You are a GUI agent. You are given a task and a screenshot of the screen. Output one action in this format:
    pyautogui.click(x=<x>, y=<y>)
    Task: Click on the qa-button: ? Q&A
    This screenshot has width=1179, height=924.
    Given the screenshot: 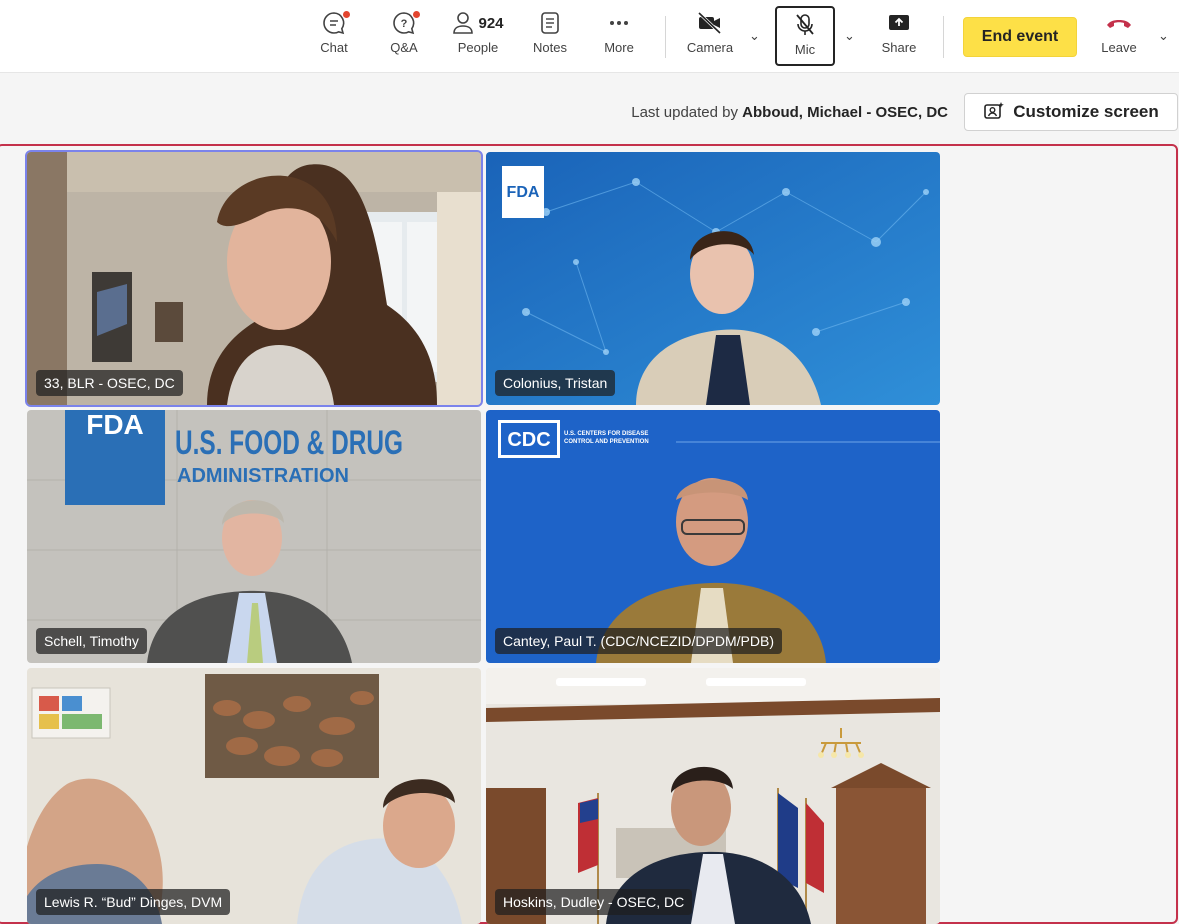 What is the action you would take?
    pyautogui.click(x=404, y=37)
    